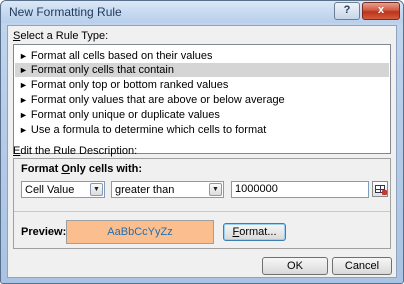 This screenshot has height=284, width=404. Describe the element at coordinates (202, 56) in the screenshot. I see `rule-type-item: ► Format all cells based on their values` at that location.